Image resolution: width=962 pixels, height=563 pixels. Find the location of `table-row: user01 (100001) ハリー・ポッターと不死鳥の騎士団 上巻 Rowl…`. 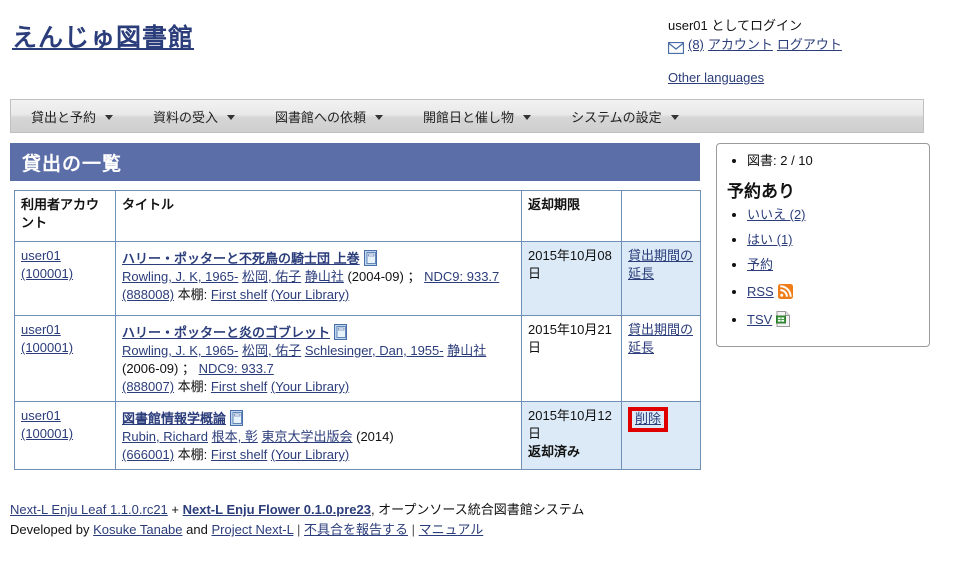

table-row: user01 (100001) ハリー・ポッターと不死鳥の騎士団 上巻 Rowl… is located at coordinates (357, 278).